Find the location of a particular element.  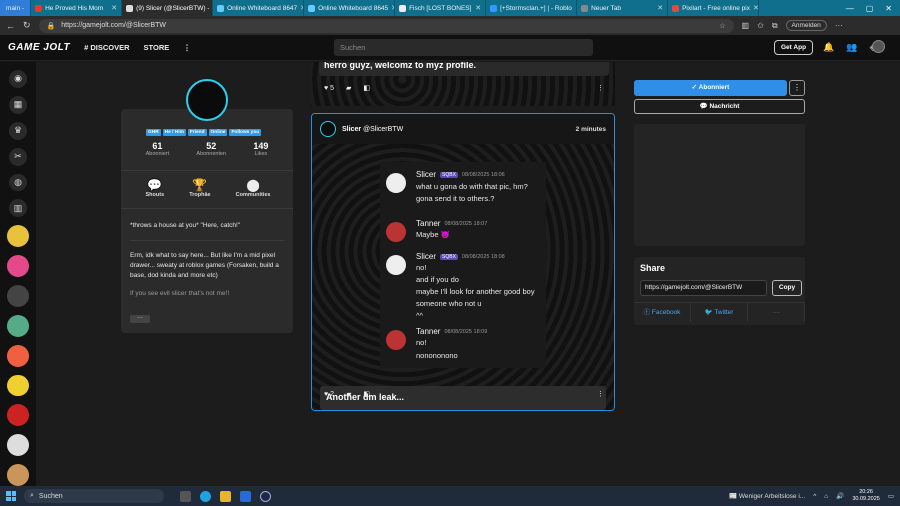

shouts-button: 💬 Shouts is located at coordinates (155, 188).